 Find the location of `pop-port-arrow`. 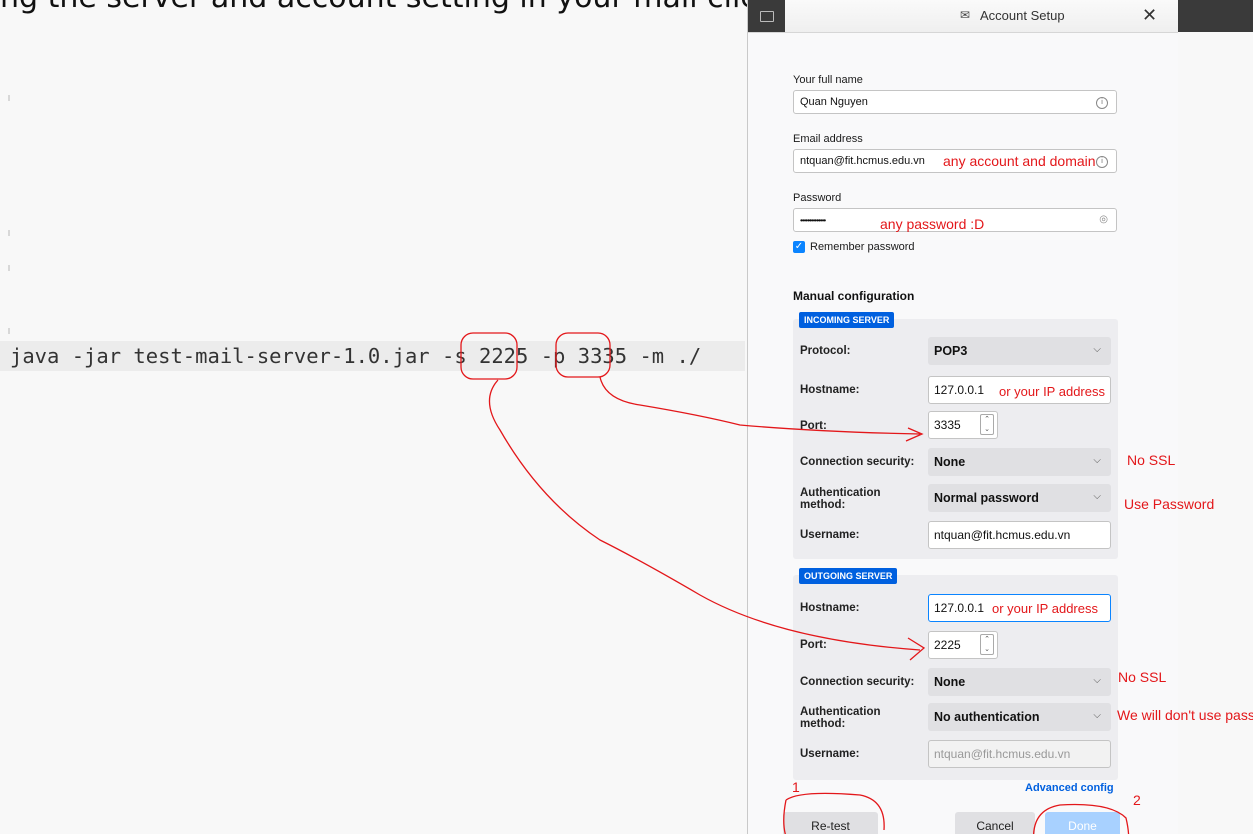

pop-port-arrow is located at coordinates (760, 405).